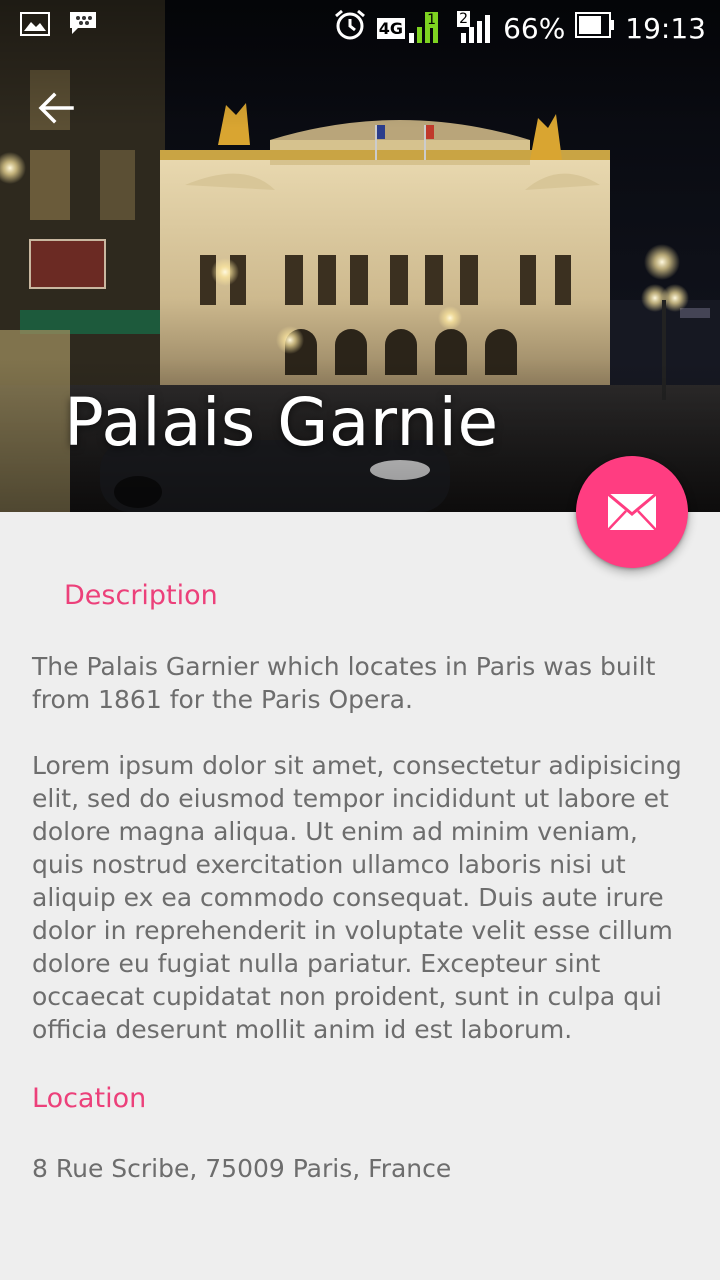 The height and width of the screenshot is (1280, 720). What do you see at coordinates (141, 595) in the screenshot?
I see `description-heading: Description` at bounding box center [141, 595].